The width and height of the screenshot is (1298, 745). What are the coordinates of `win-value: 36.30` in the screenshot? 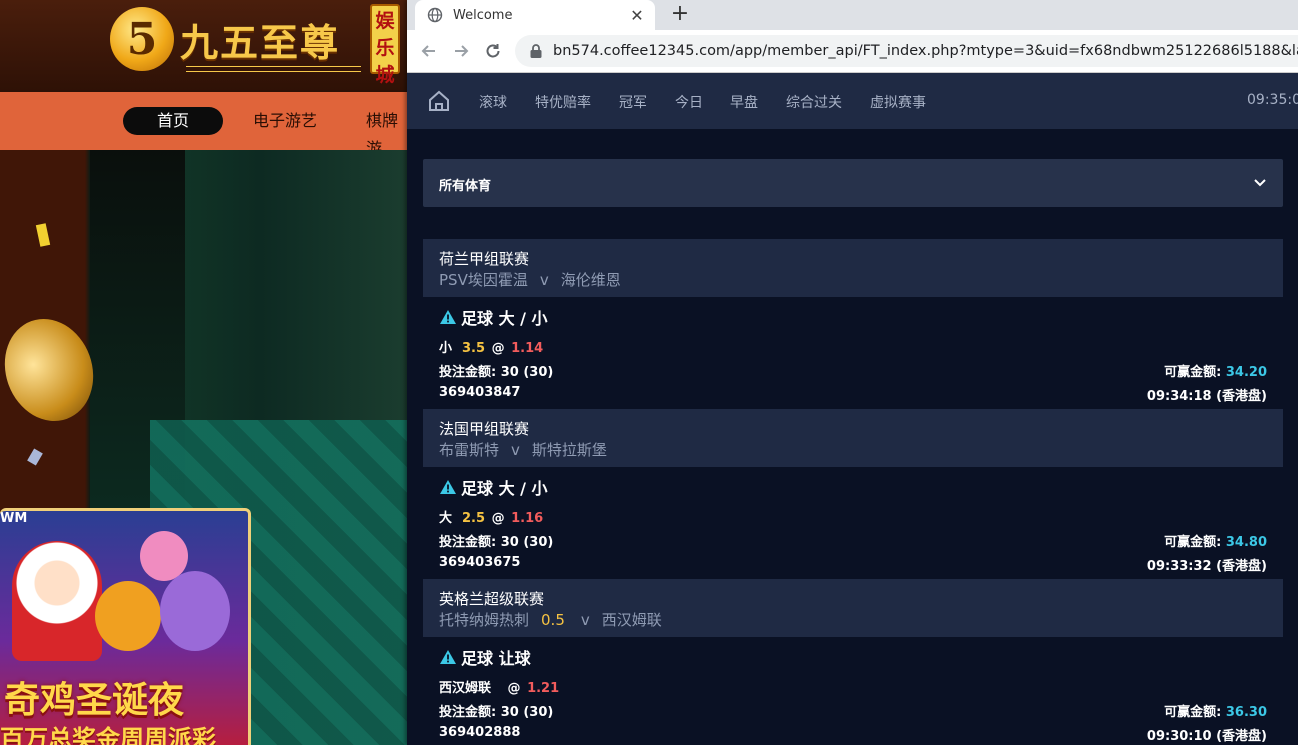 It's located at (1246, 712).